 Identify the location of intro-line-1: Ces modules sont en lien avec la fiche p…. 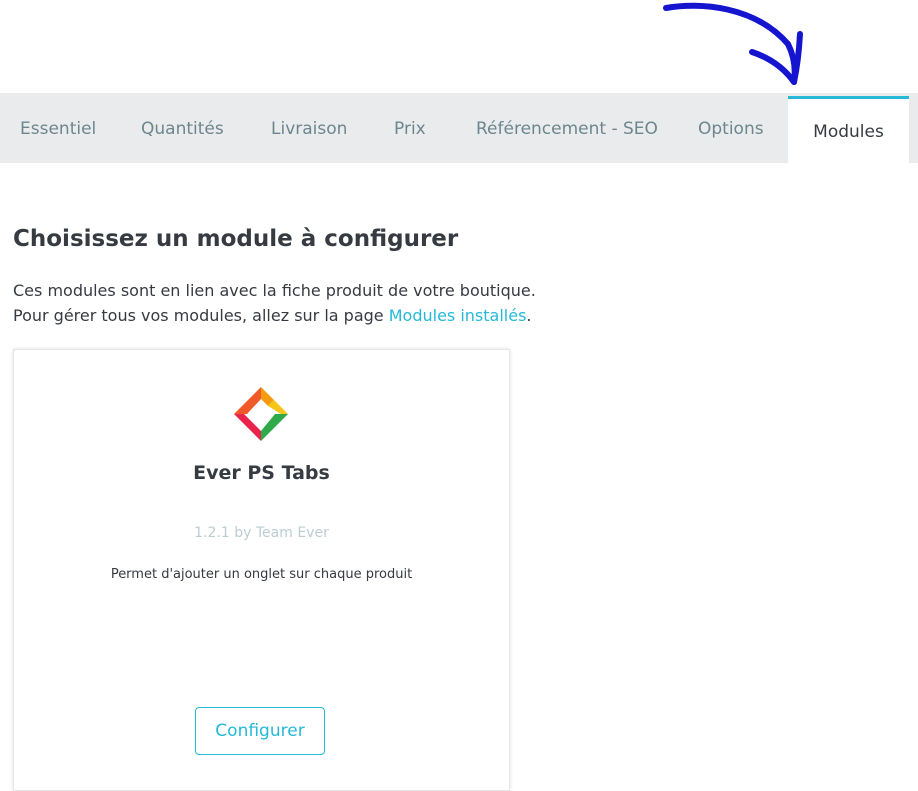
(274, 290).